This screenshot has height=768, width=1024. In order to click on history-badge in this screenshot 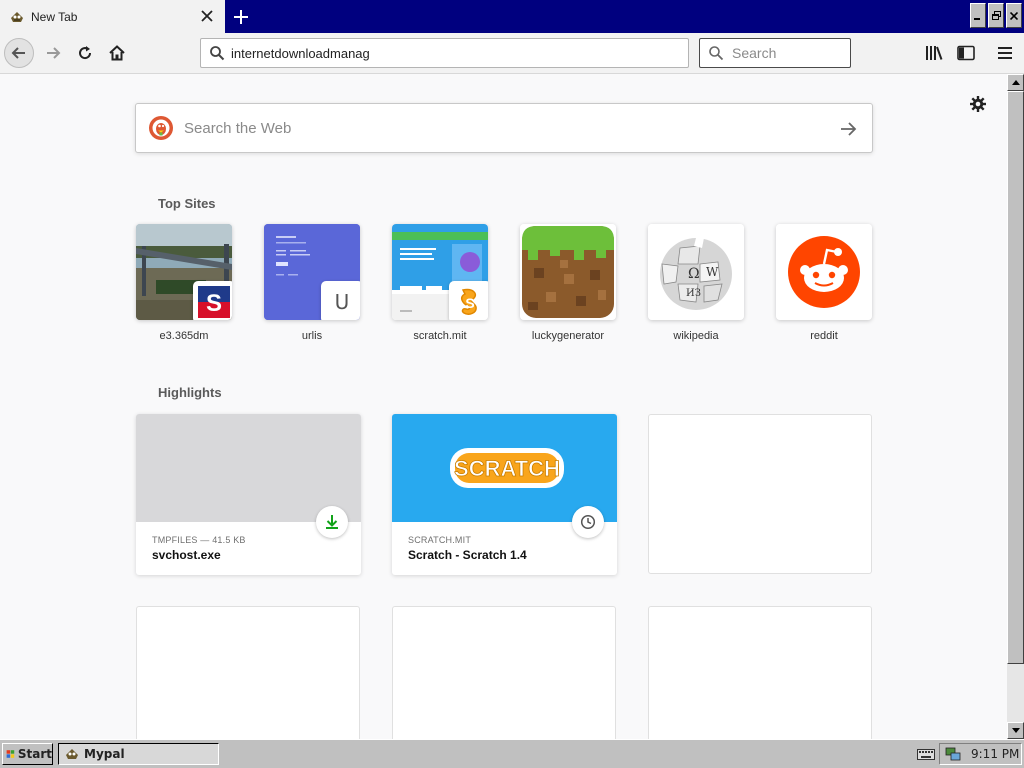, I will do `click(588, 522)`.